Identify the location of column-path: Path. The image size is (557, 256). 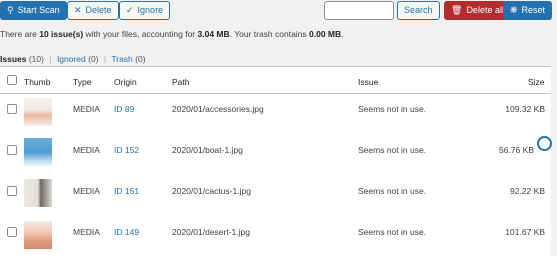
(181, 82).